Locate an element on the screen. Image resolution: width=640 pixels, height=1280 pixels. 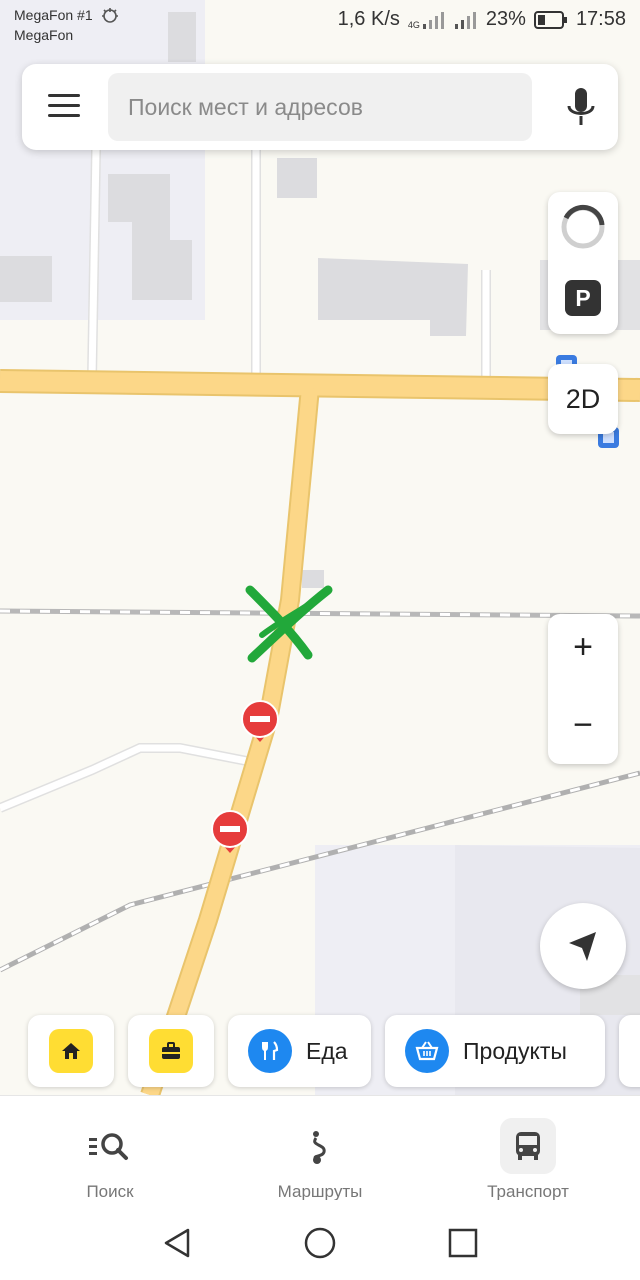
parking-layer-button: P is located at coordinates (583, 298).